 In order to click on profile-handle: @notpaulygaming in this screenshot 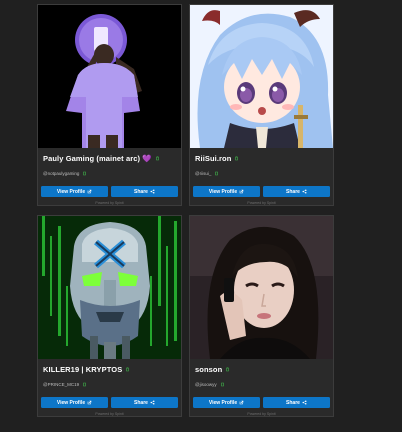, I will do `click(61, 173)`.